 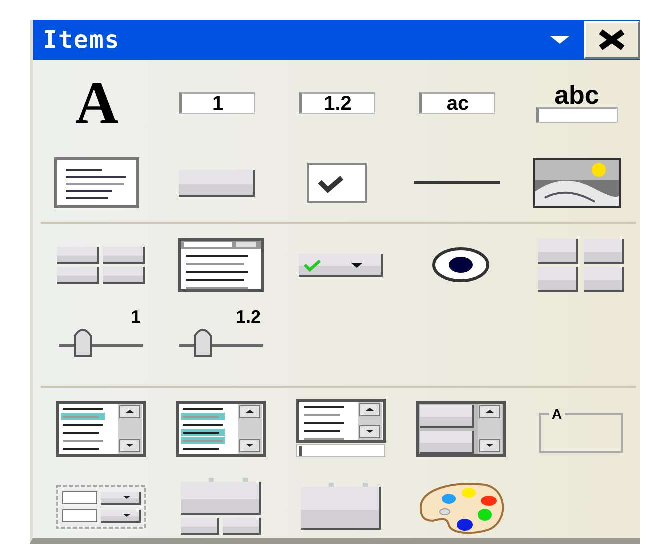 What do you see at coordinates (577, 95) in the screenshot?
I see `label-text: abc` at bounding box center [577, 95].